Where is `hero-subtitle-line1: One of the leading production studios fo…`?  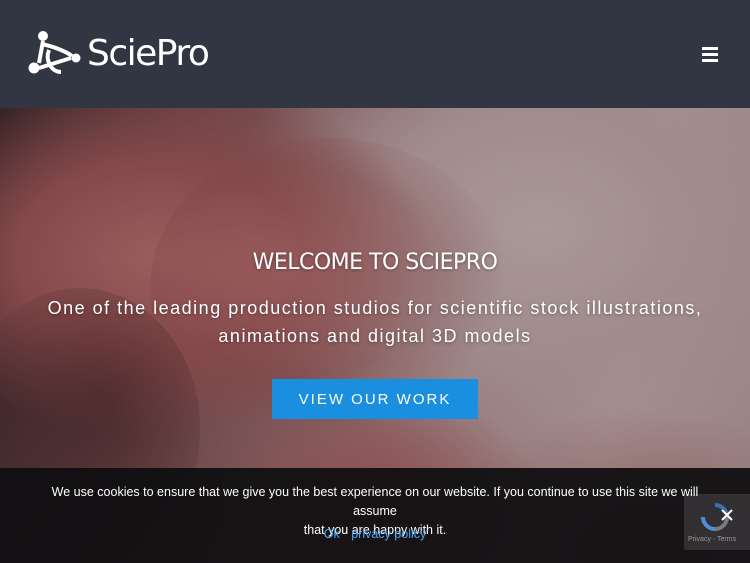
hero-subtitle-line1: One of the leading production studios fo… is located at coordinates (375, 308).